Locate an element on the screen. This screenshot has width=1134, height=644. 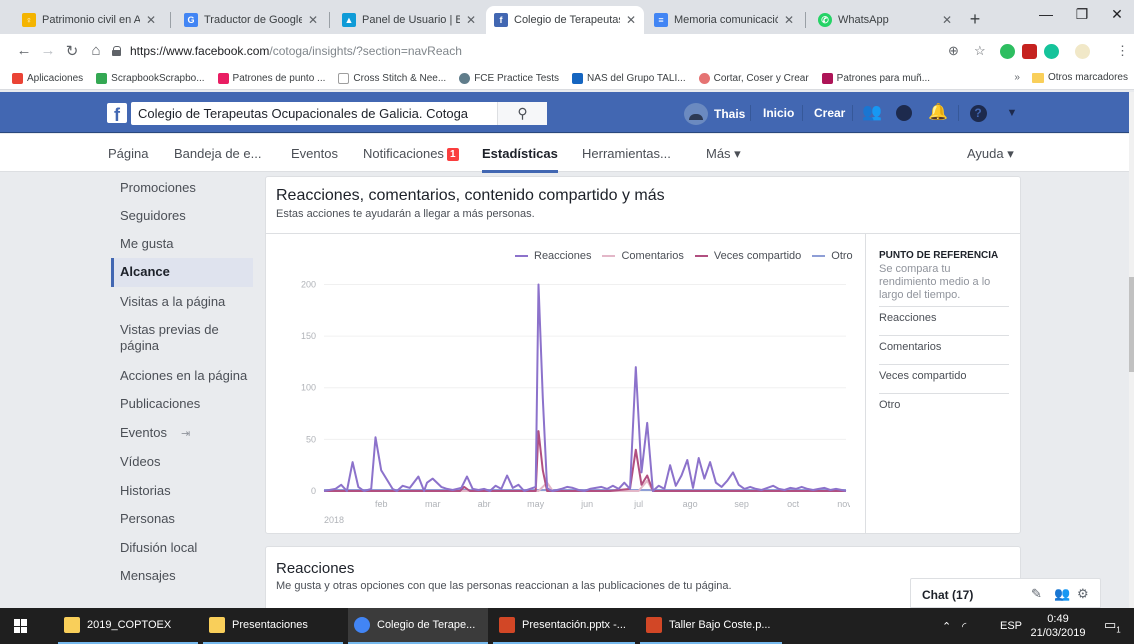
profile-link: Thais is located at coordinates (714, 114).